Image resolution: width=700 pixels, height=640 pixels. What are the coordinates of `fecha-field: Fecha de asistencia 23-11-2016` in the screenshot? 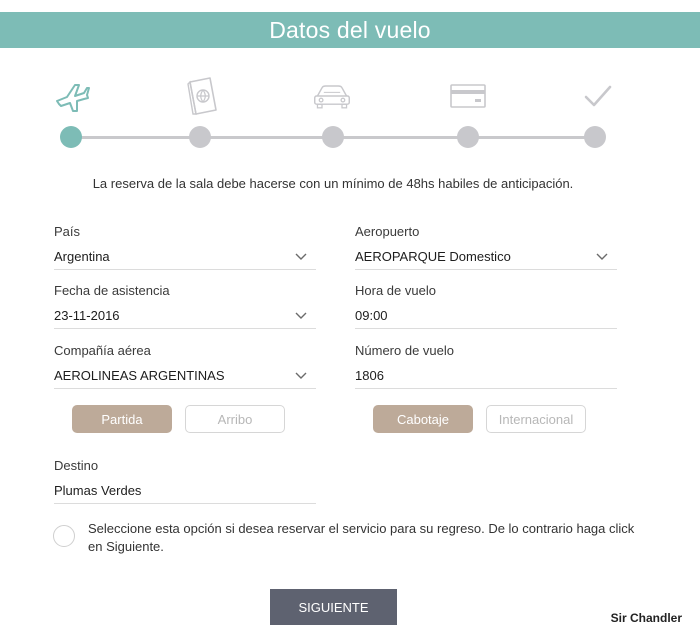 It's located at (185, 306).